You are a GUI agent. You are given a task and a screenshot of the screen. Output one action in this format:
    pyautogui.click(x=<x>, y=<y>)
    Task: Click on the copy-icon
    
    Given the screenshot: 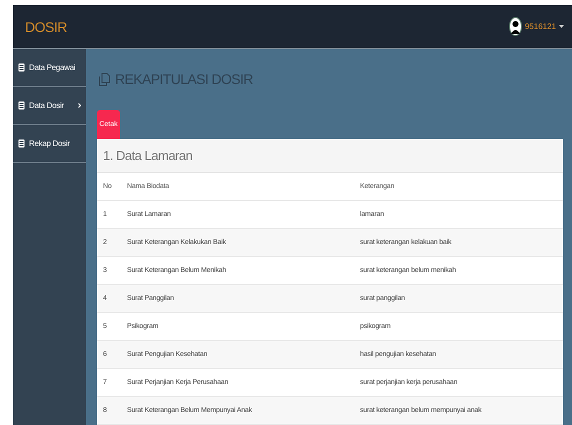 What is the action you would take?
    pyautogui.click(x=104, y=79)
    